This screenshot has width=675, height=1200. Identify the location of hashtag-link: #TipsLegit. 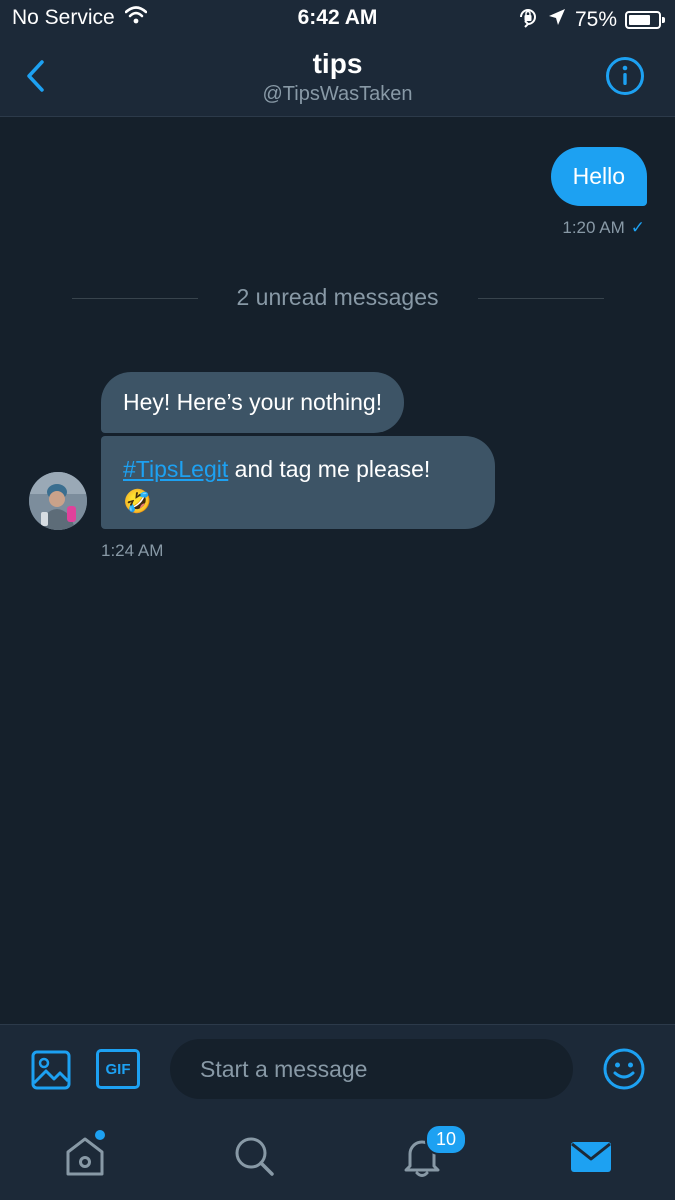
(175, 469).